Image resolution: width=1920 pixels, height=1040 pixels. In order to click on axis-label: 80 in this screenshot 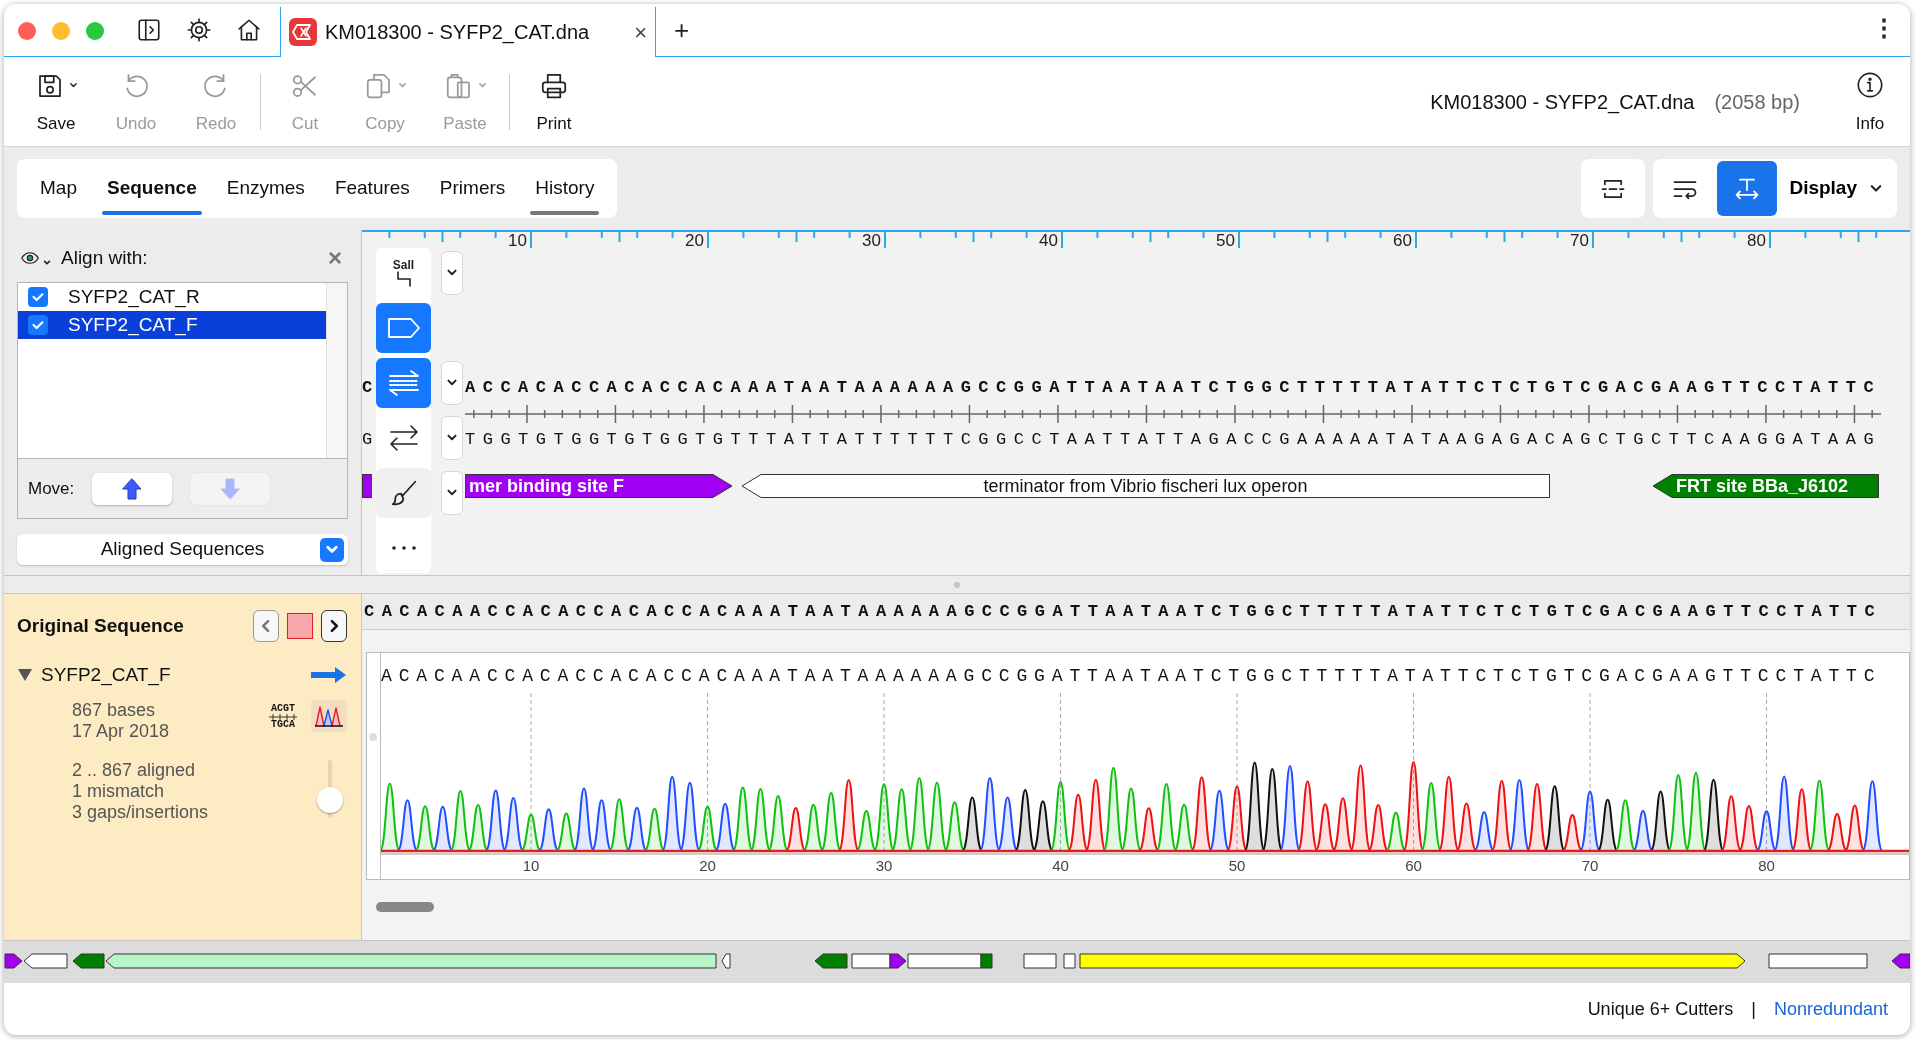, I will do `click(1766, 865)`.